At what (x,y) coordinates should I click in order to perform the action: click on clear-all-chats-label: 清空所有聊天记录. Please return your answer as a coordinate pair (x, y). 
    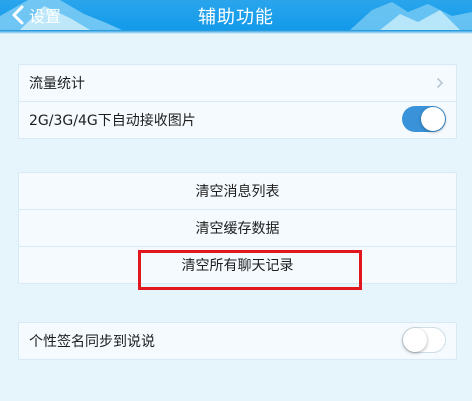
    Looking at the image, I should click on (237, 266).